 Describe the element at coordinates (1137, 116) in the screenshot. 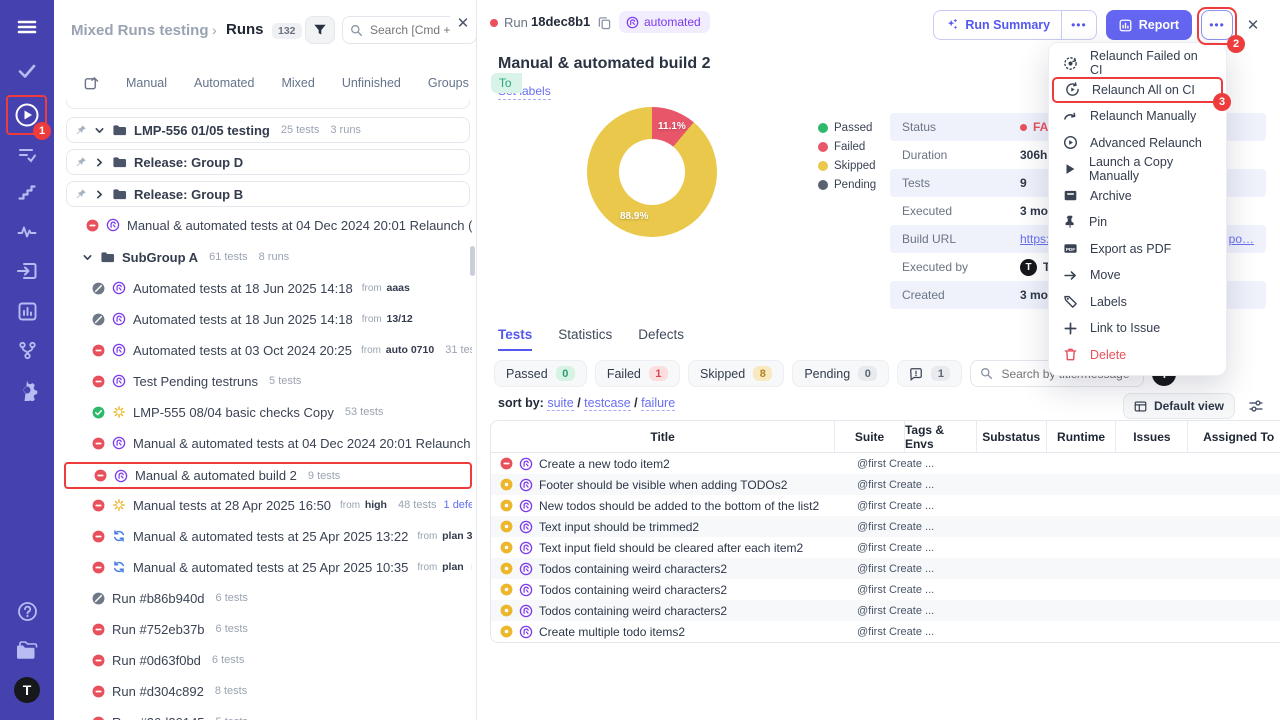

I see `menu-item-relaunch-manually: Relaunch Manually` at that location.